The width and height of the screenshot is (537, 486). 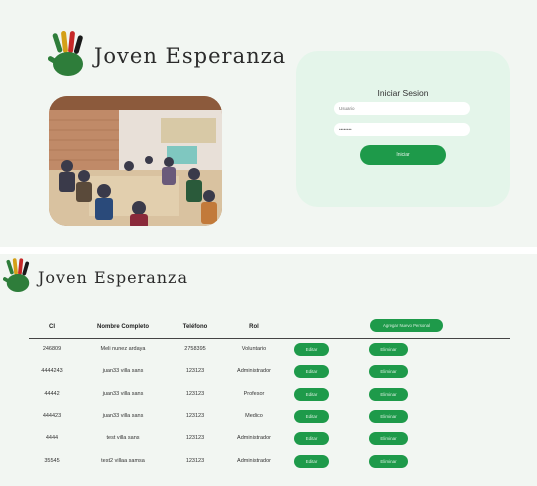 I want to click on login-card: Iniciar Sesion Iniciar, so click(x=403, y=129).